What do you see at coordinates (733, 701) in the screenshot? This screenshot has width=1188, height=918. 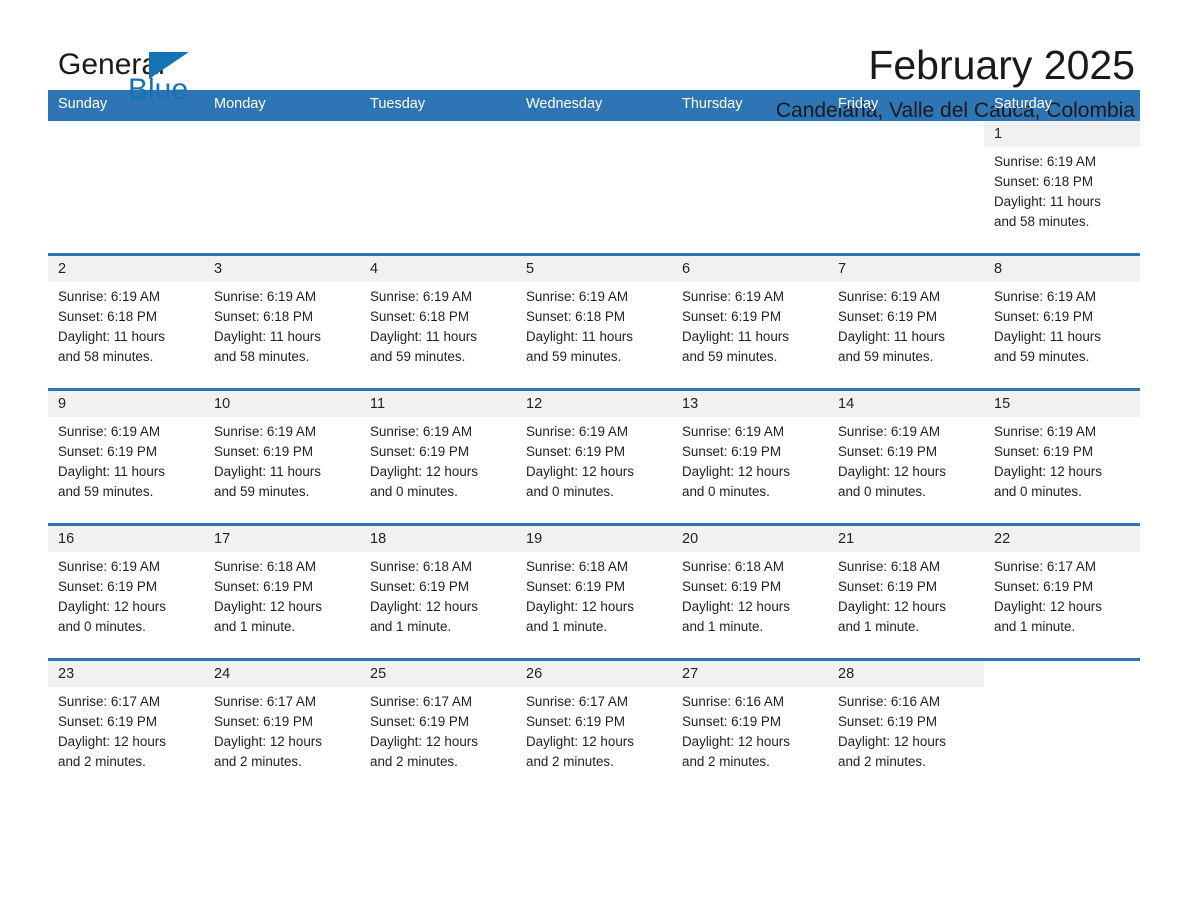 I see `sunrise-text: Sunrise: 6:16 AM` at bounding box center [733, 701].